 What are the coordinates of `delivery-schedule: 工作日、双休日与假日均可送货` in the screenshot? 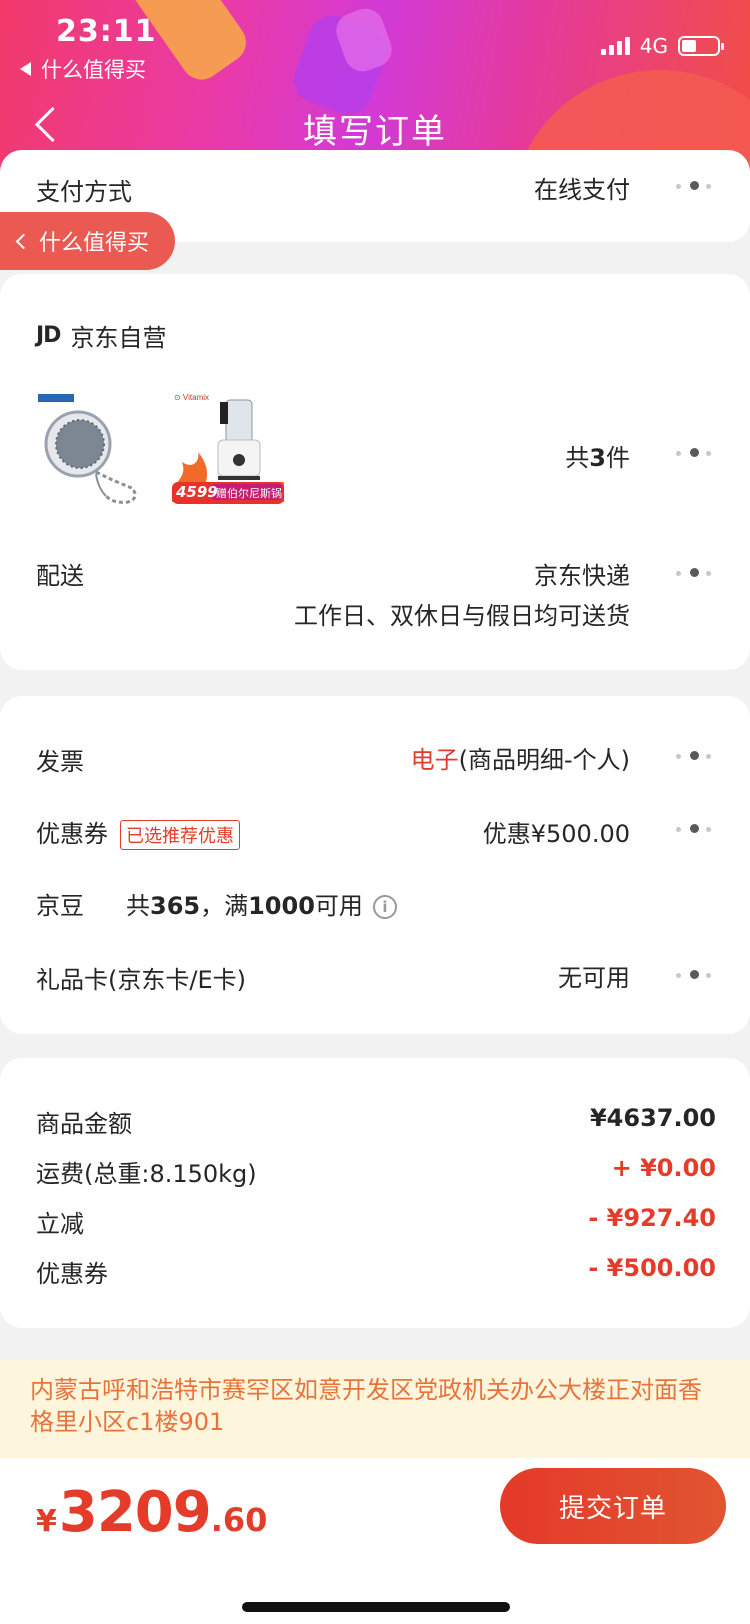 It's located at (462, 616).